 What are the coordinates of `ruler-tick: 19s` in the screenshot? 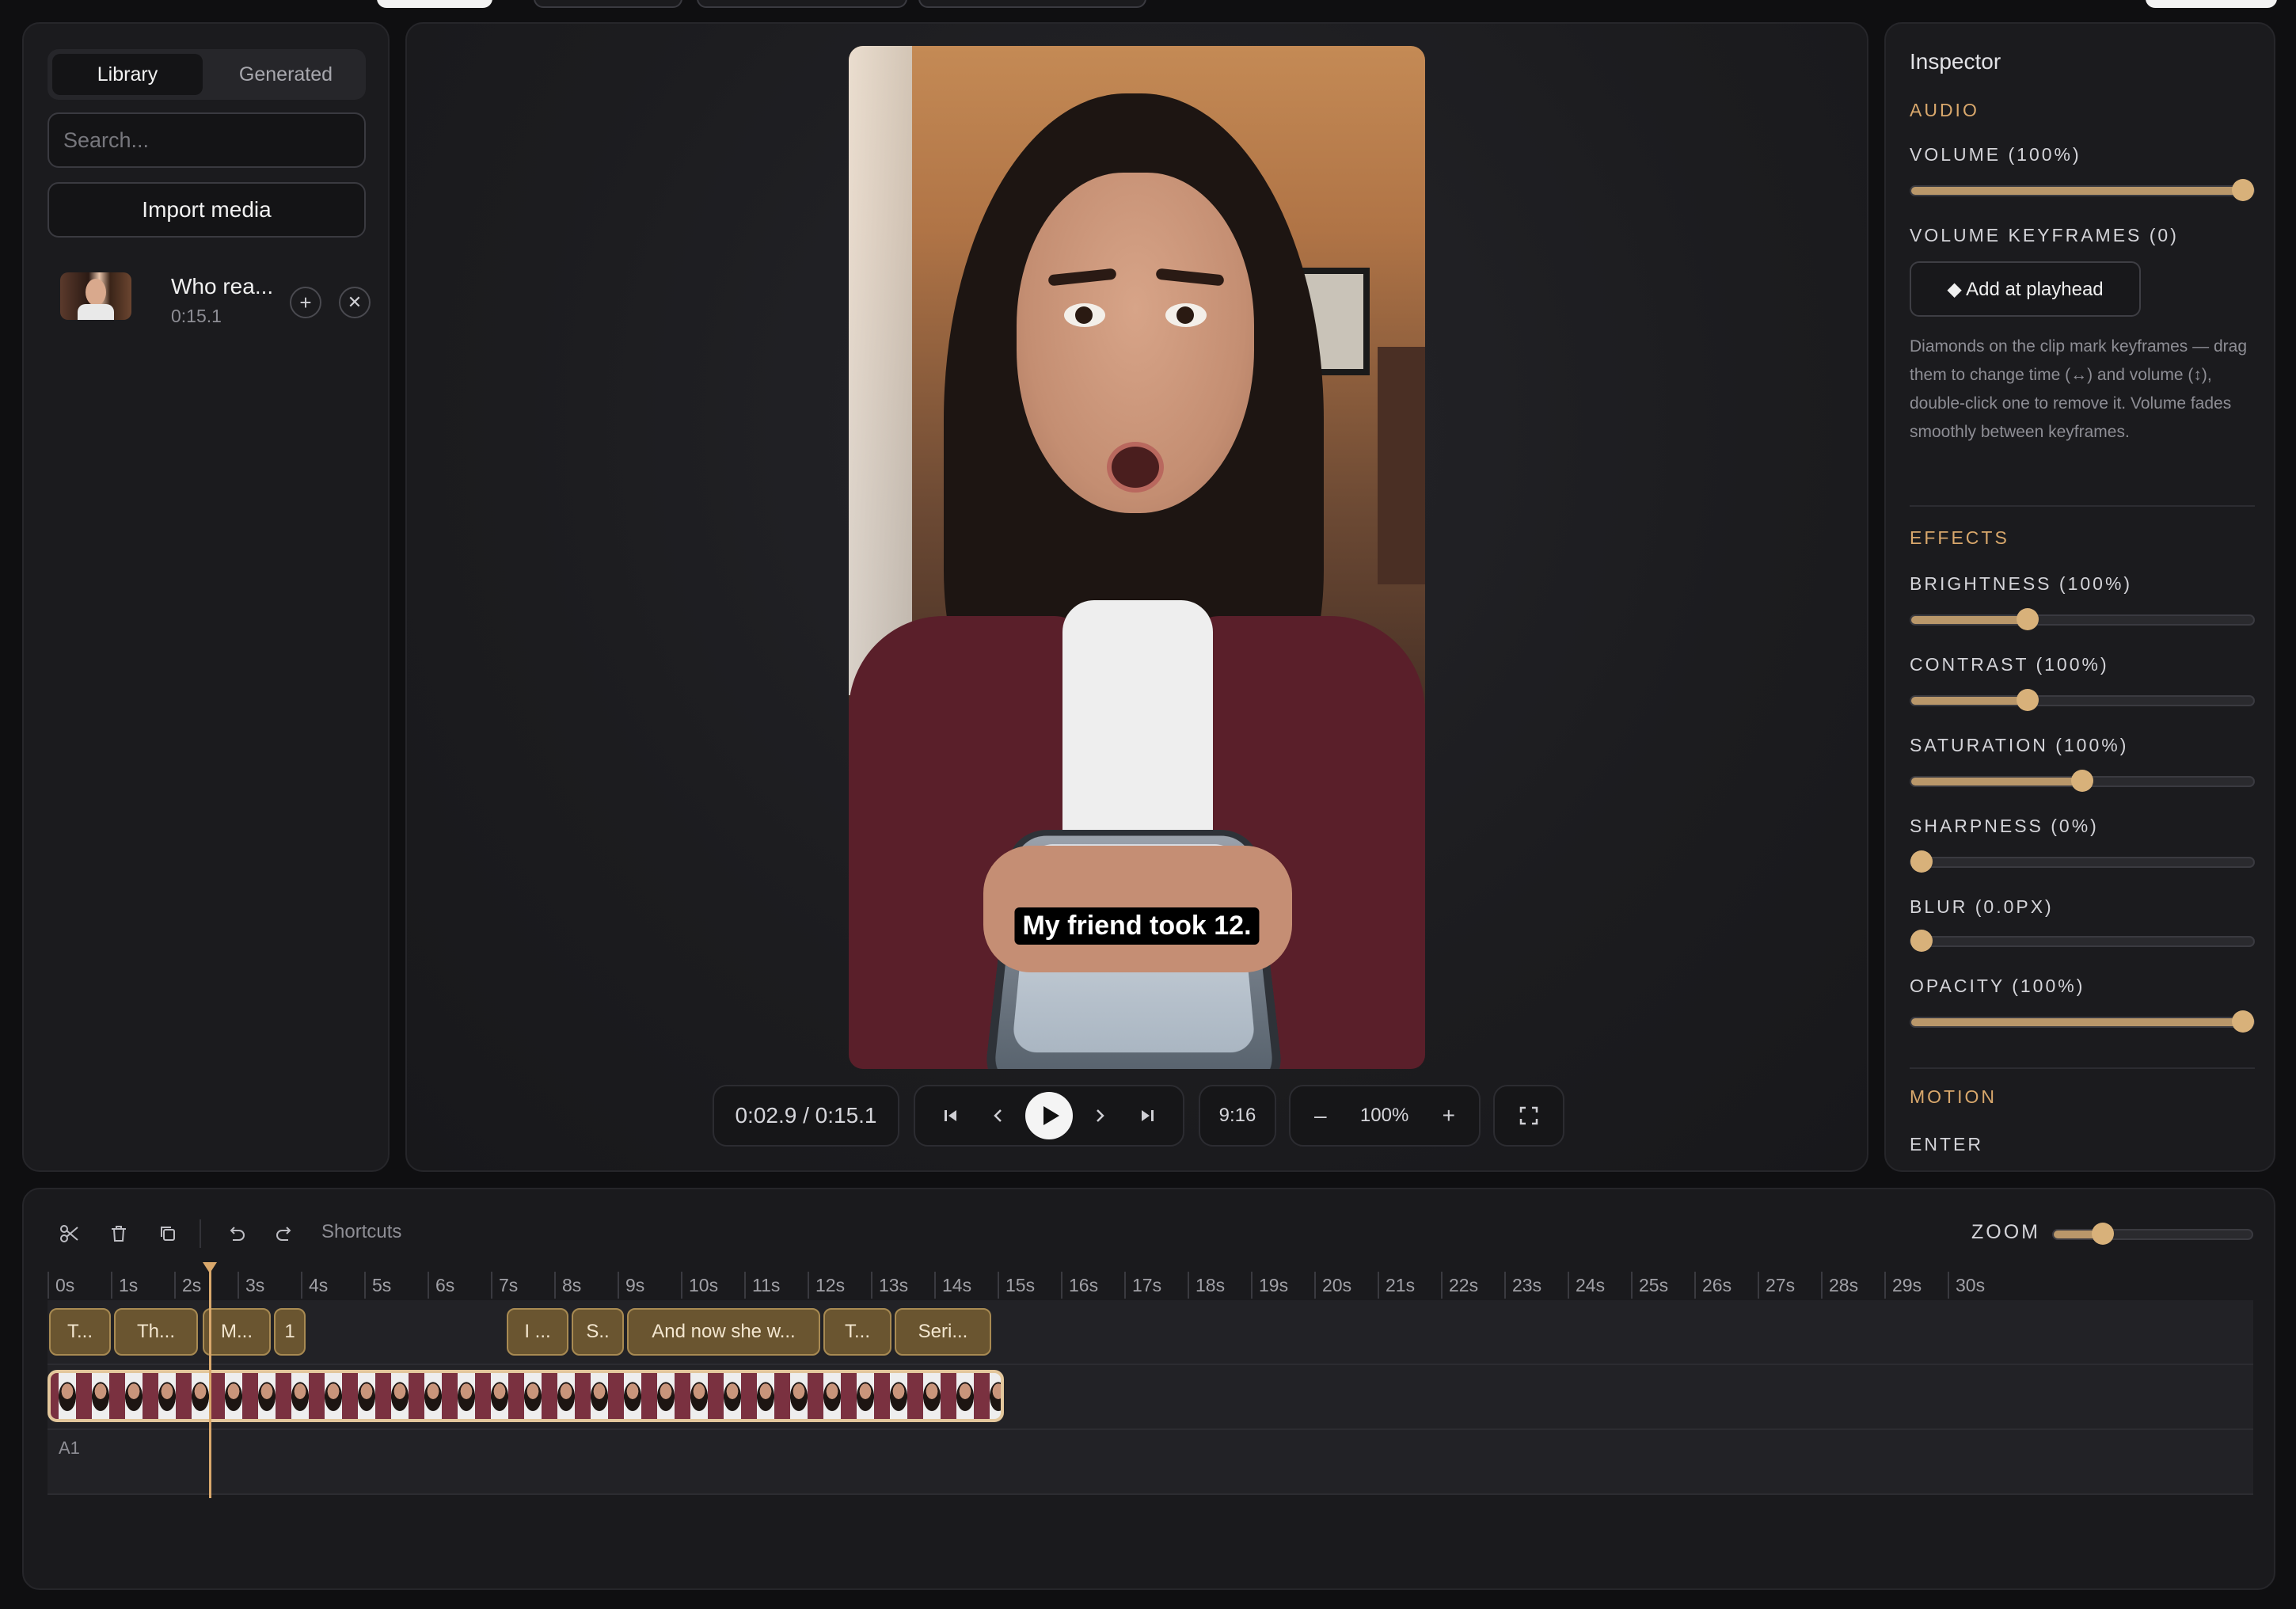 It's located at (1269, 1286).